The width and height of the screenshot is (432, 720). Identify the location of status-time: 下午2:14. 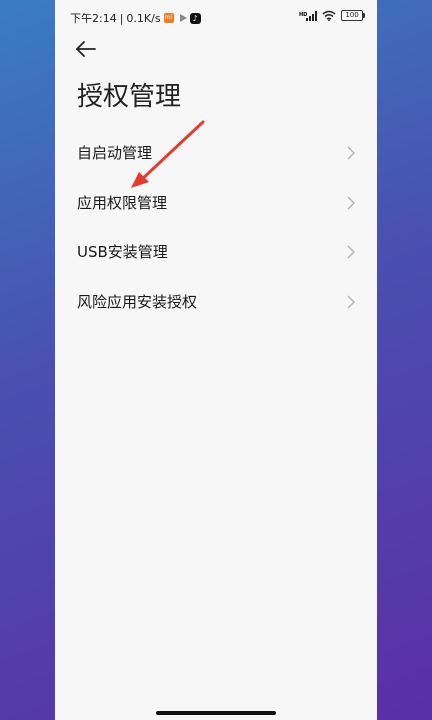
(93, 18).